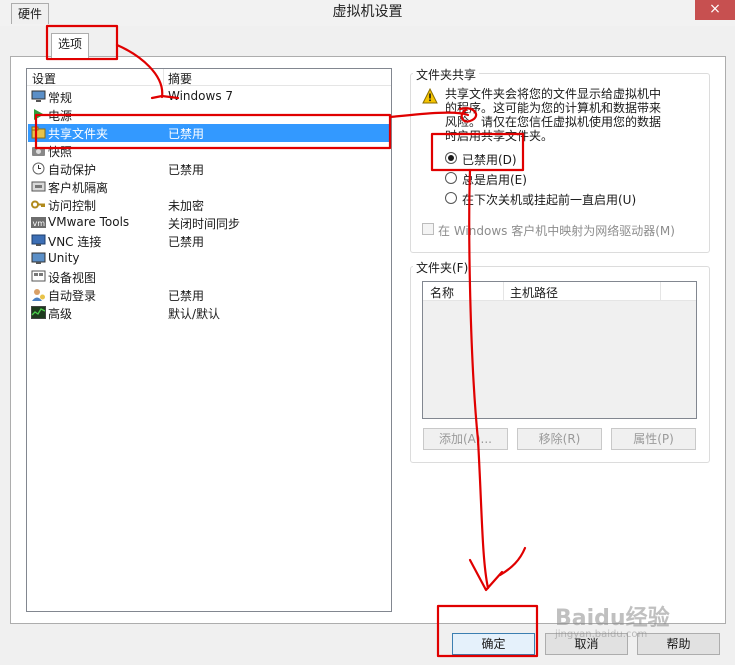  What do you see at coordinates (553, 108) in the screenshot?
I see `warning-line: 的程序。这可能为您的计算机和数据带来` at bounding box center [553, 108].